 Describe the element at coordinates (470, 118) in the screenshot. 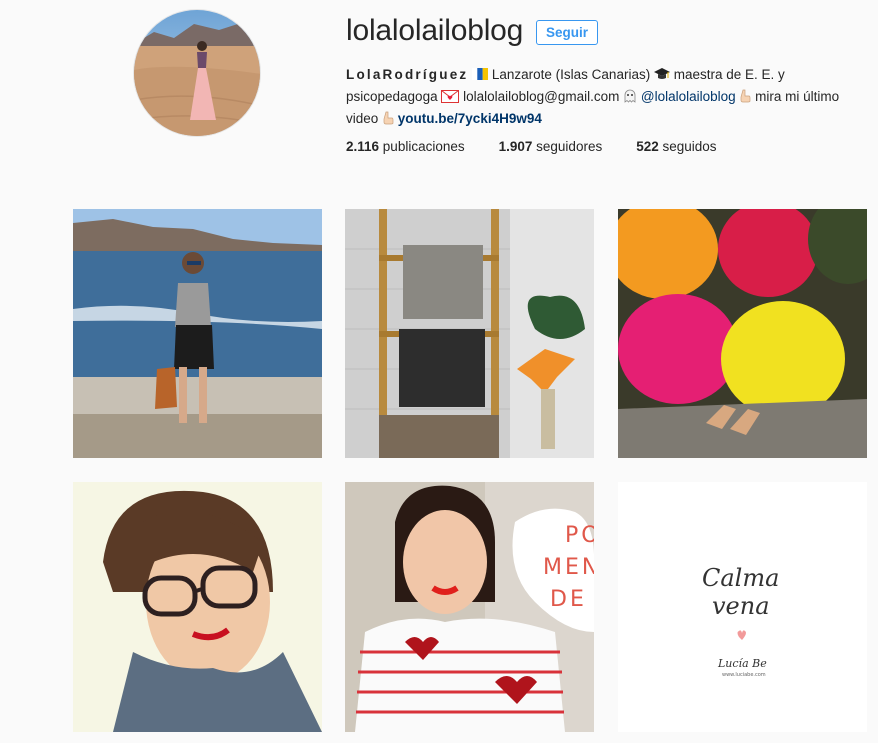

I see `bio-external-link: youtu.be/7ycki4H9w94` at that location.